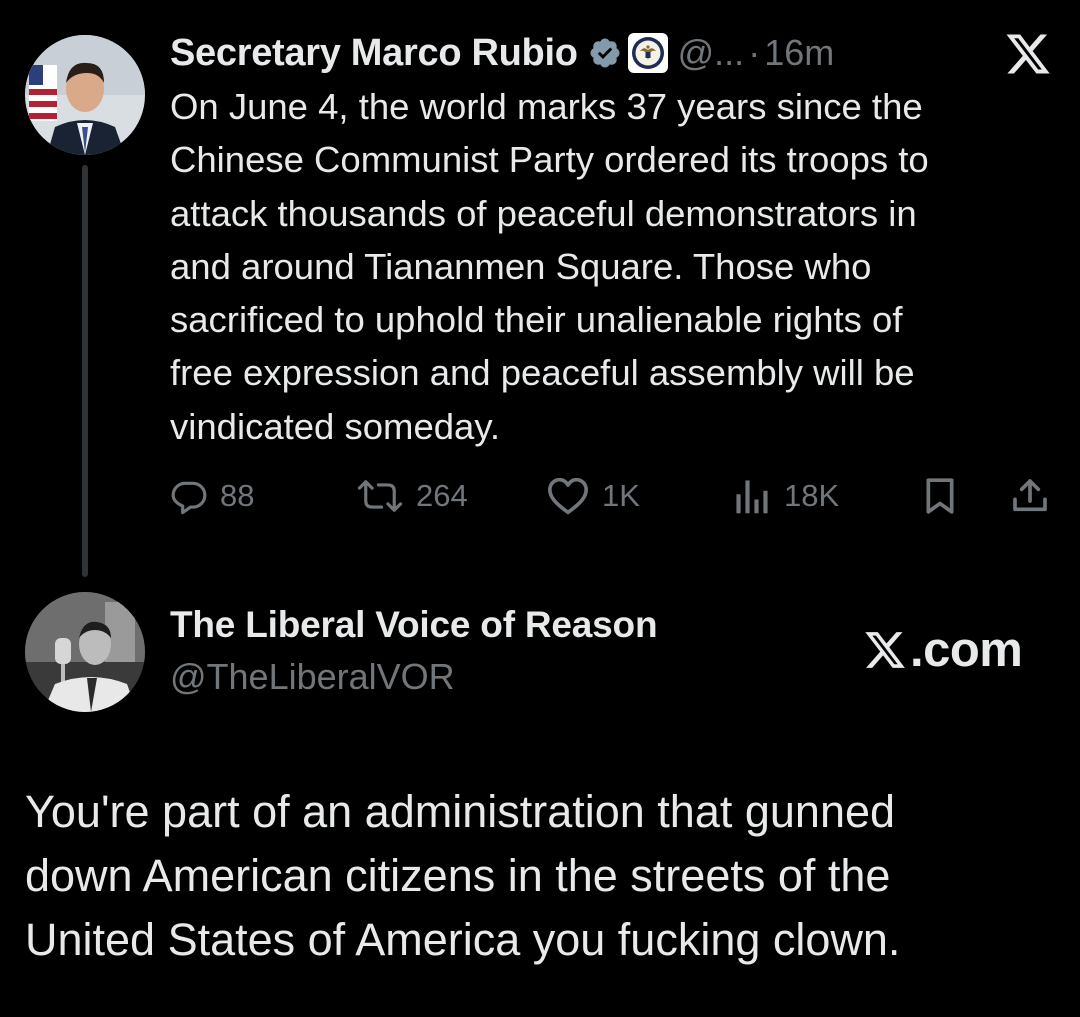 Image resolution: width=1080 pixels, height=1017 pixels. Describe the element at coordinates (540, 496) in the screenshot. I see `tweet-action-bar: 88 264 1K 18K` at that location.